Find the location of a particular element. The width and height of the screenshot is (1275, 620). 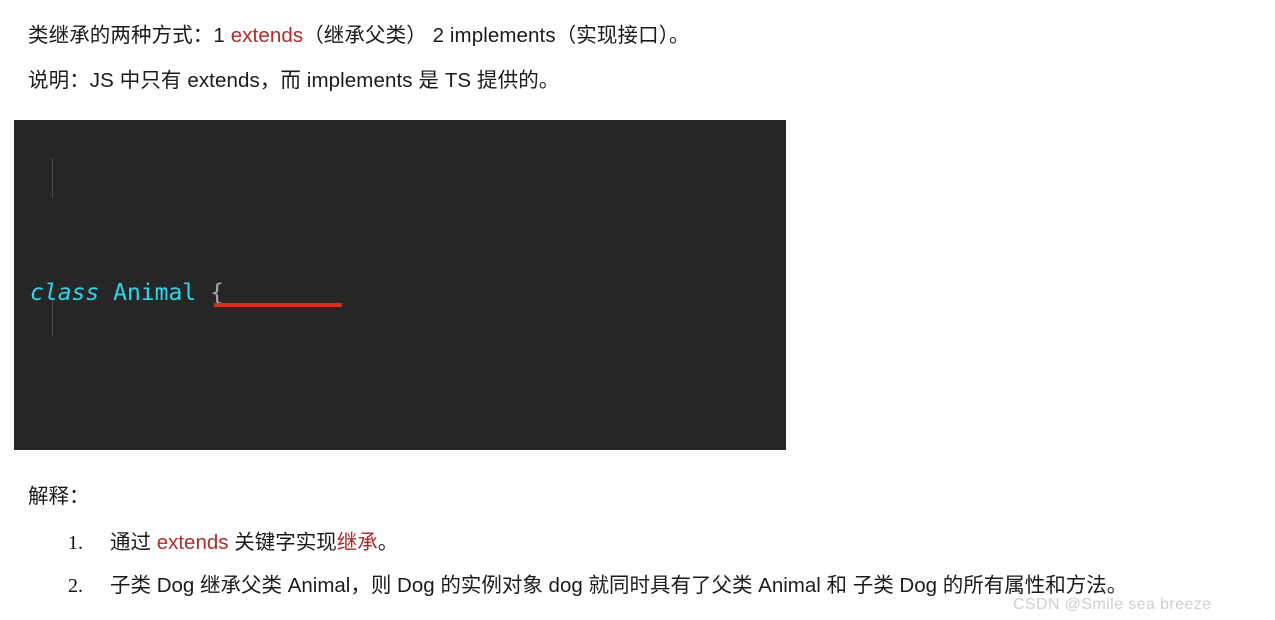

code-token-type-animal: Animal is located at coordinates (155, 293).